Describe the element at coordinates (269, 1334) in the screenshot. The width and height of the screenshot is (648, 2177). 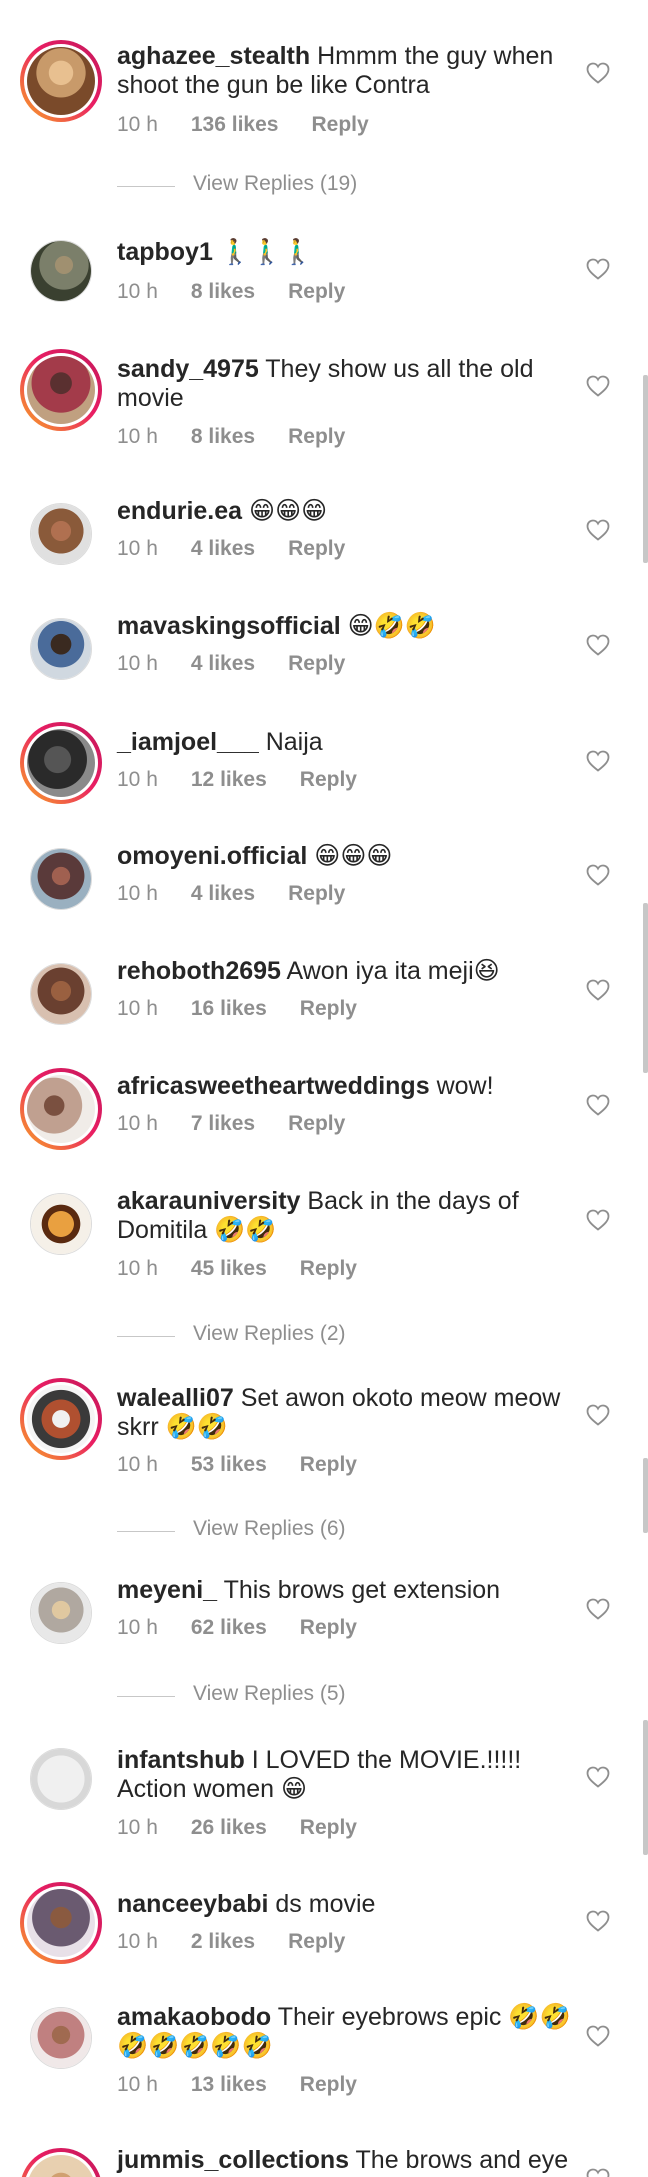
I see `view-replies-label: View Replies (2)` at that location.